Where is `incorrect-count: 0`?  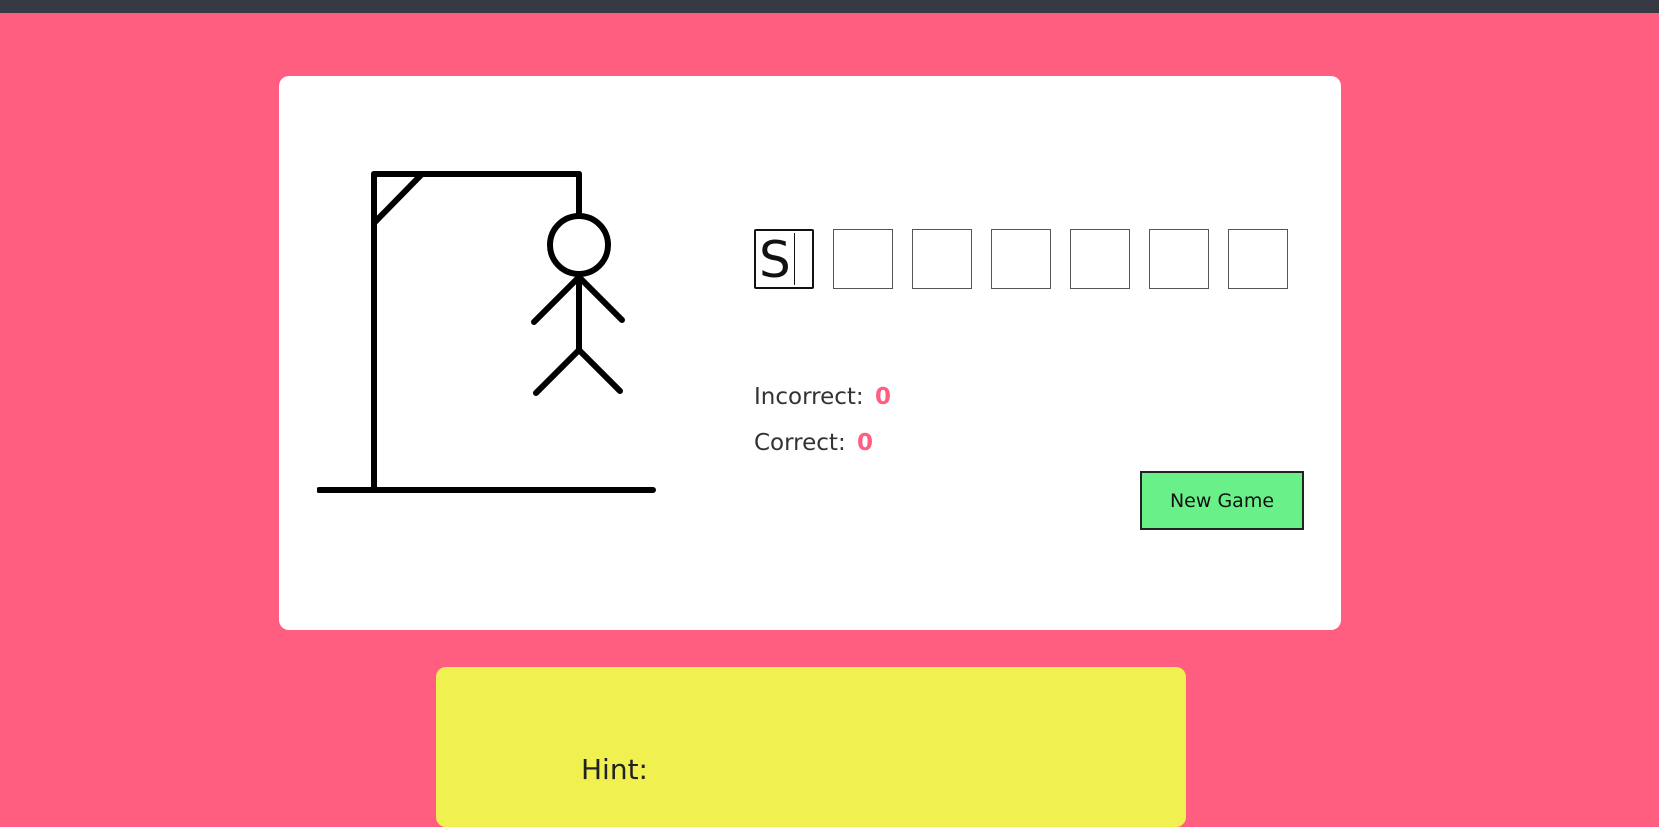 incorrect-count: 0 is located at coordinates (882, 397).